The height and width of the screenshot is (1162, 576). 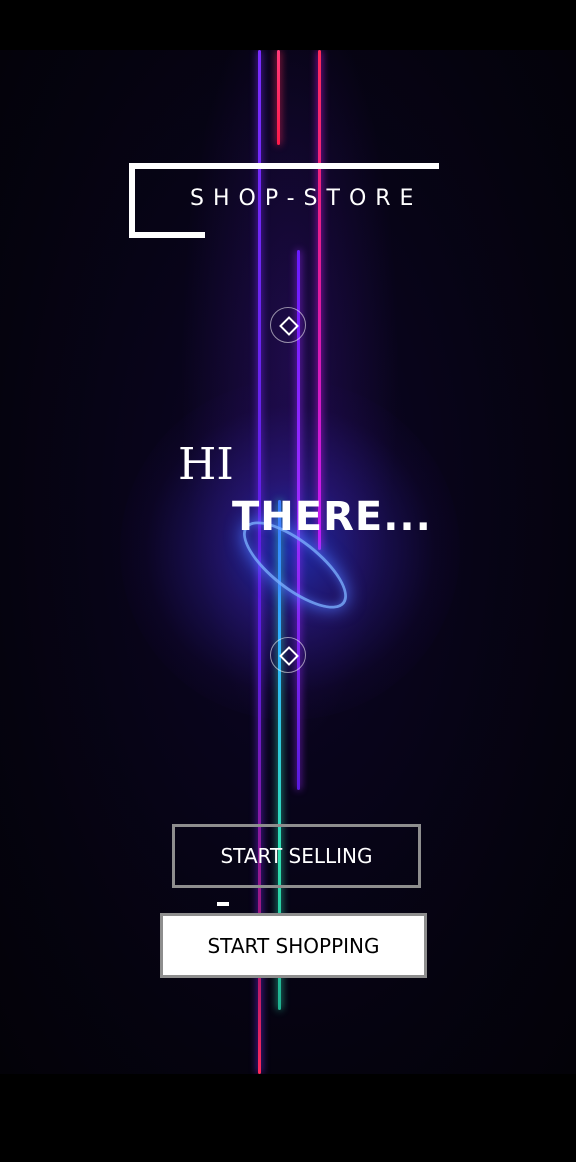 What do you see at coordinates (223, 904) in the screenshot?
I see `dash-divider` at bounding box center [223, 904].